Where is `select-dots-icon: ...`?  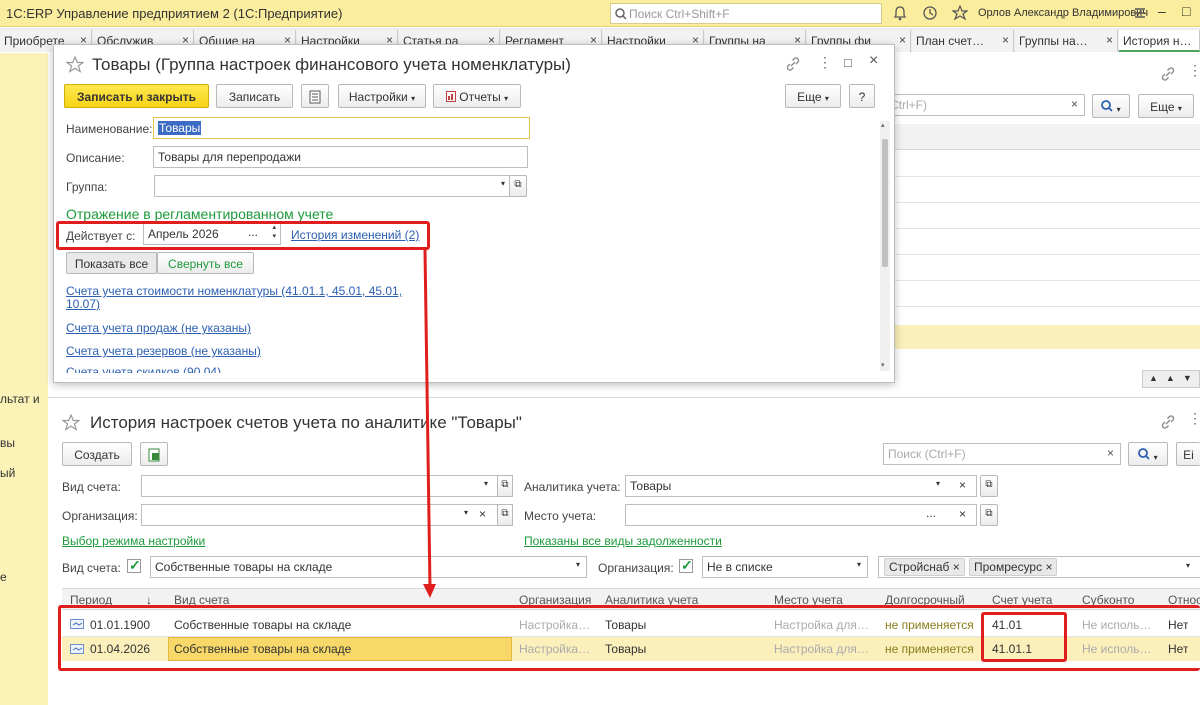 select-dots-icon: ... is located at coordinates (931, 513).